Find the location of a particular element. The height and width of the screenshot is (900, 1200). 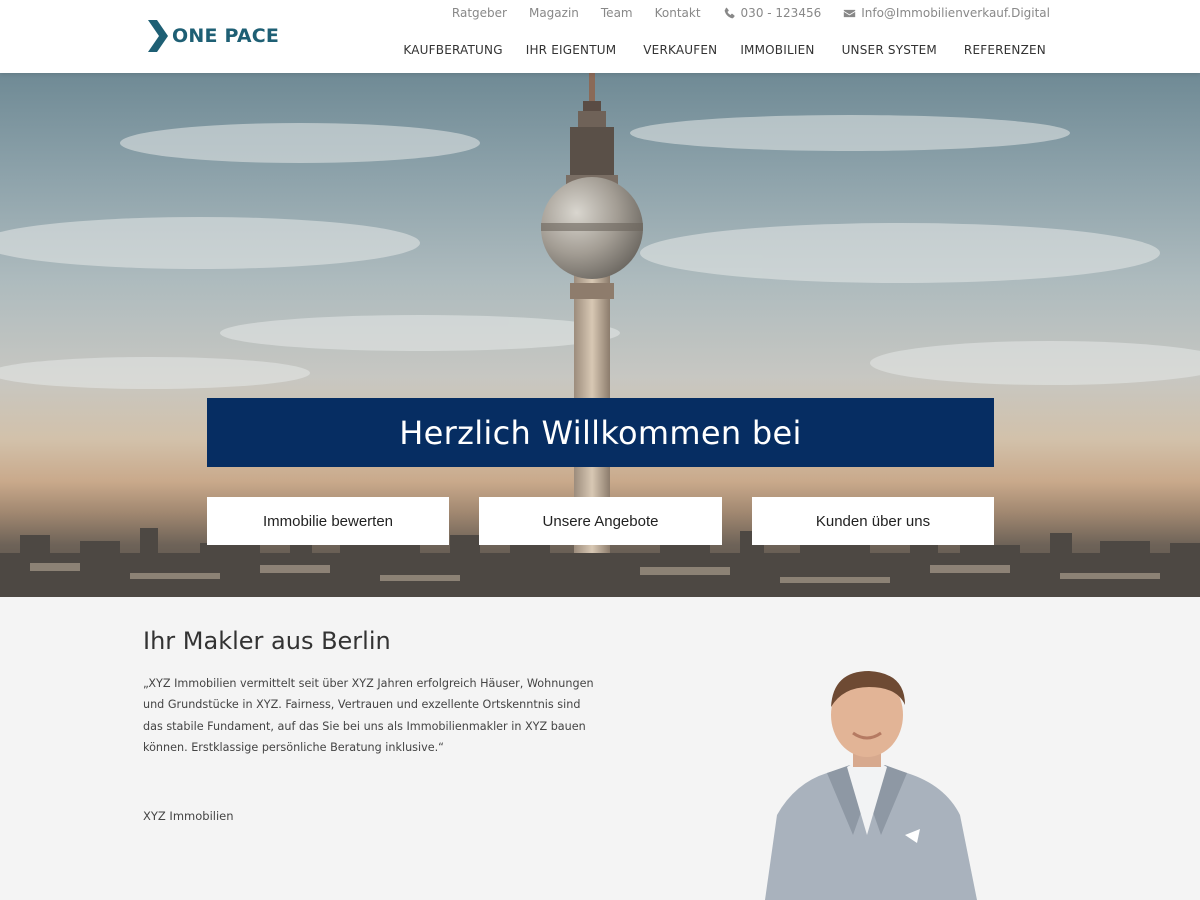

logo: ONE PACE is located at coordinates (213, 36).